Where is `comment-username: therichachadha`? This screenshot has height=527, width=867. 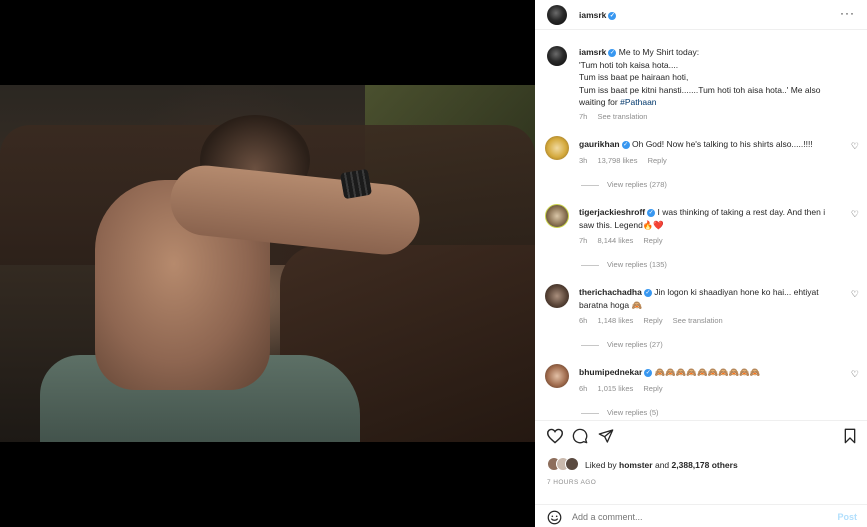
comment-username: therichachadha is located at coordinates (610, 292).